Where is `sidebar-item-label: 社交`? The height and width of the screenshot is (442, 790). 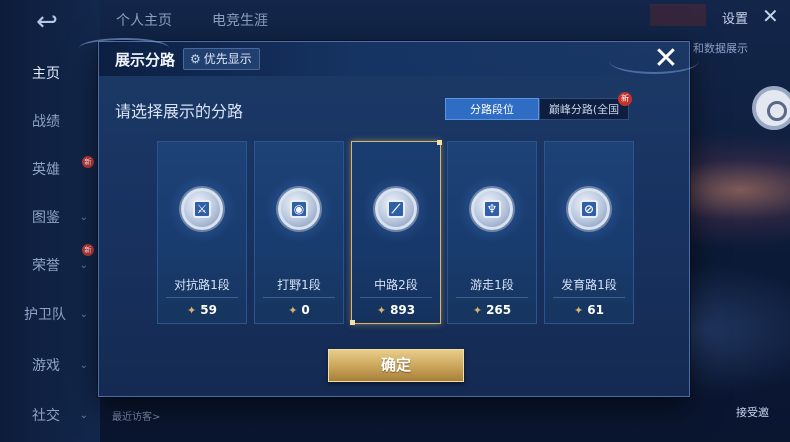
sidebar-item-label: 社交 is located at coordinates (46, 416).